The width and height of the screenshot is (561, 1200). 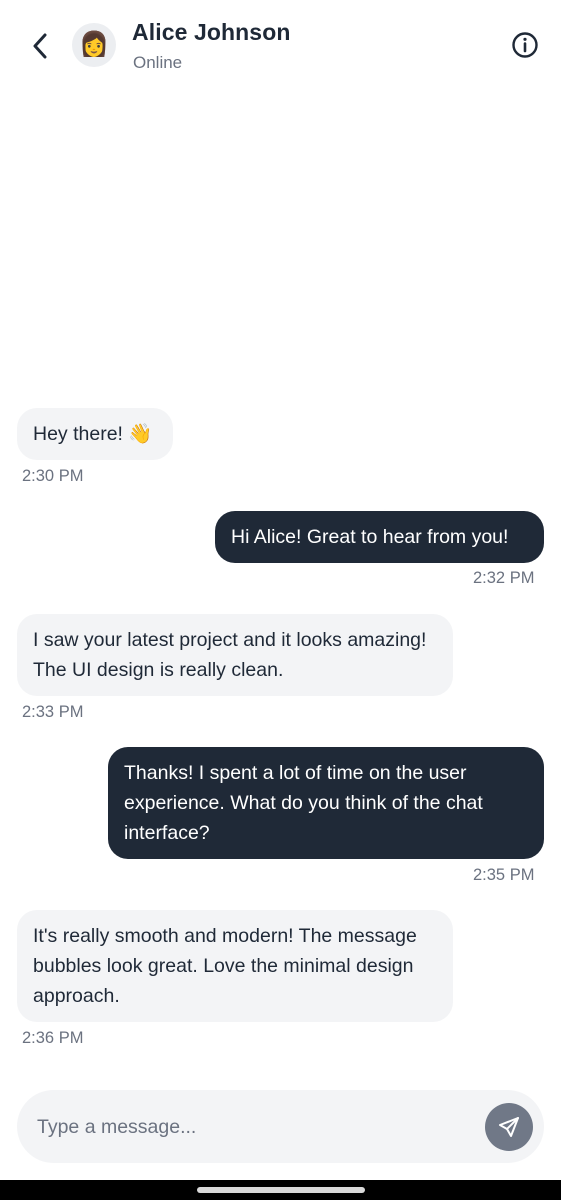 What do you see at coordinates (252, 1127) in the screenshot?
I see `message-input` at bounding box center [252, 1127].